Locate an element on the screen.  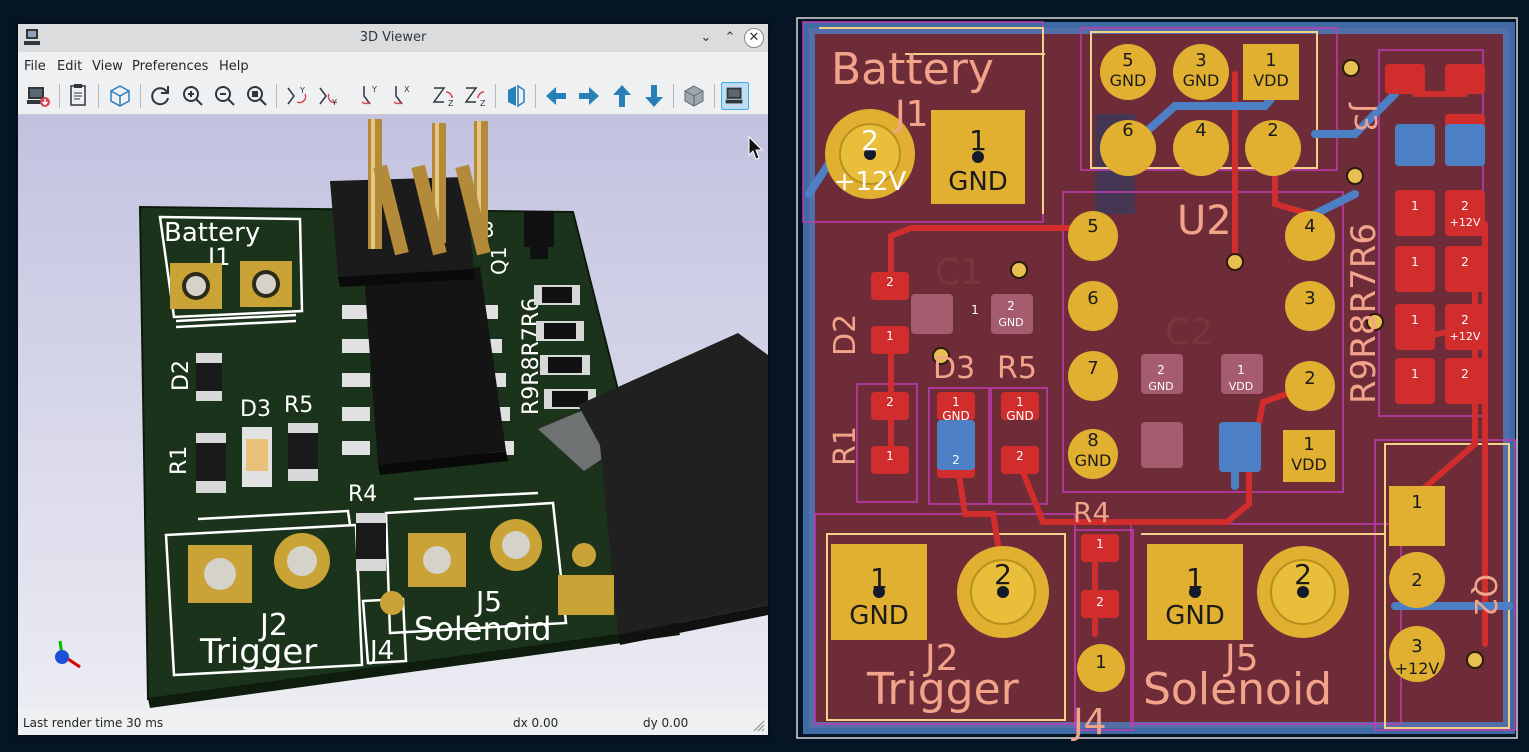
status-bar: Last render time 30 ms dx 0.00 dy 0.00 is located at coordinates (393, 722).